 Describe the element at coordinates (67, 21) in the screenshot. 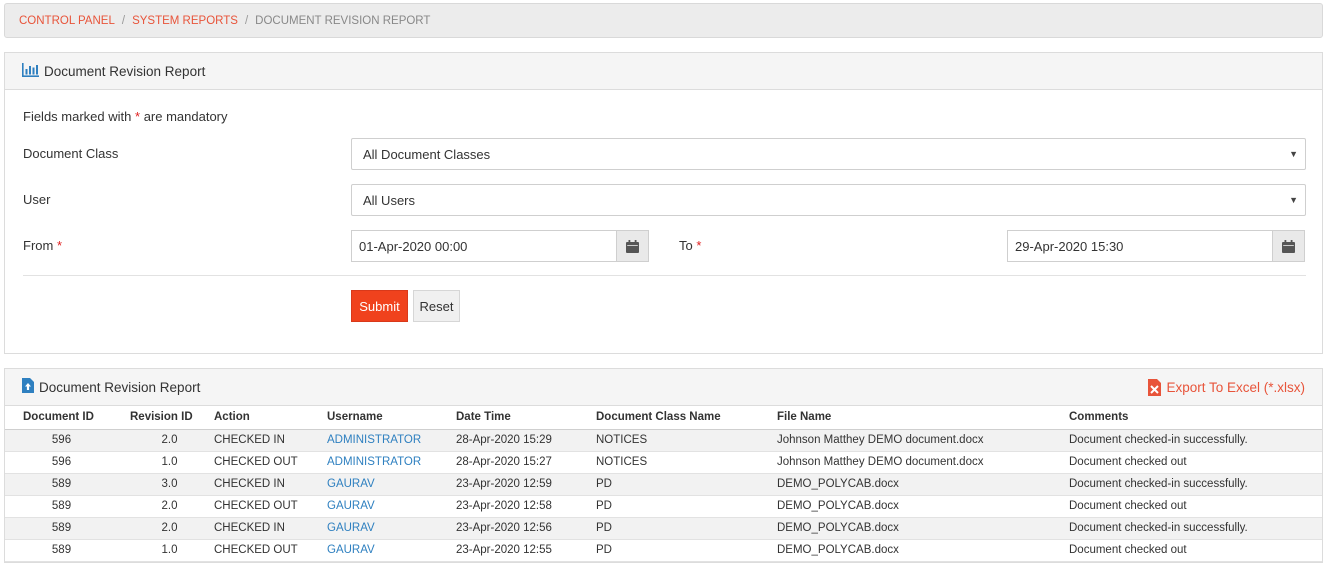

I see `breadcrumb-control-panel: CONTROL PANEL` at that location.